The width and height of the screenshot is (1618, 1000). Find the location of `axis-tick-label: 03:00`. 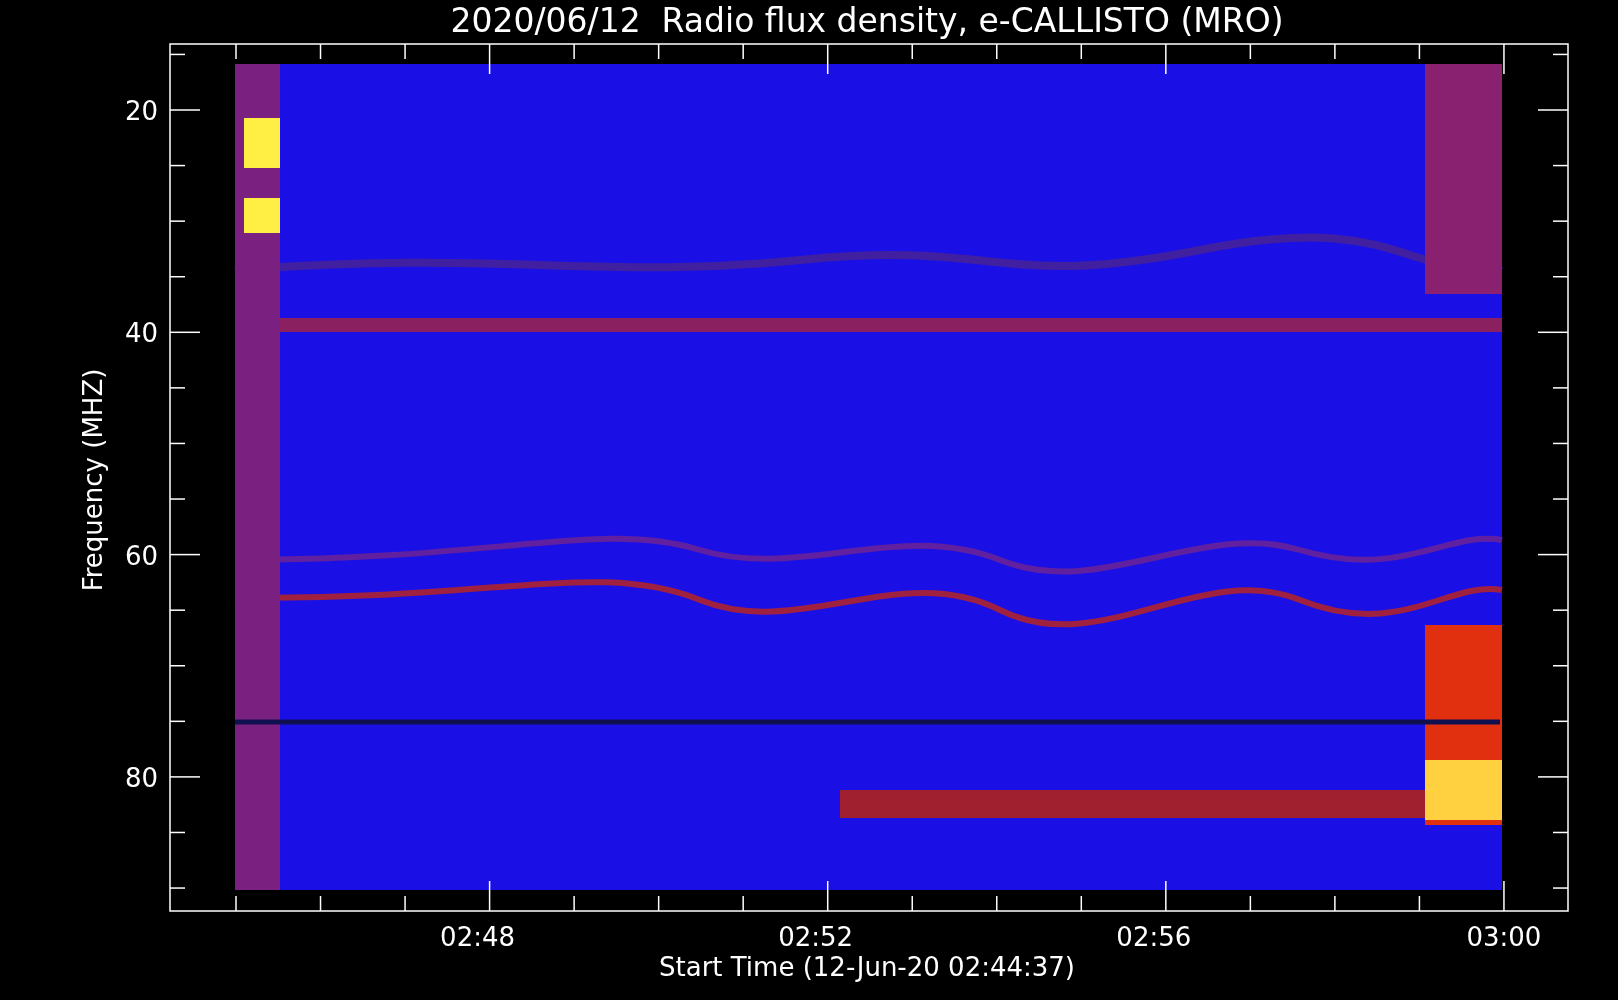

axis-tick-label: 03:00 is located at coordinates (1504, 937).